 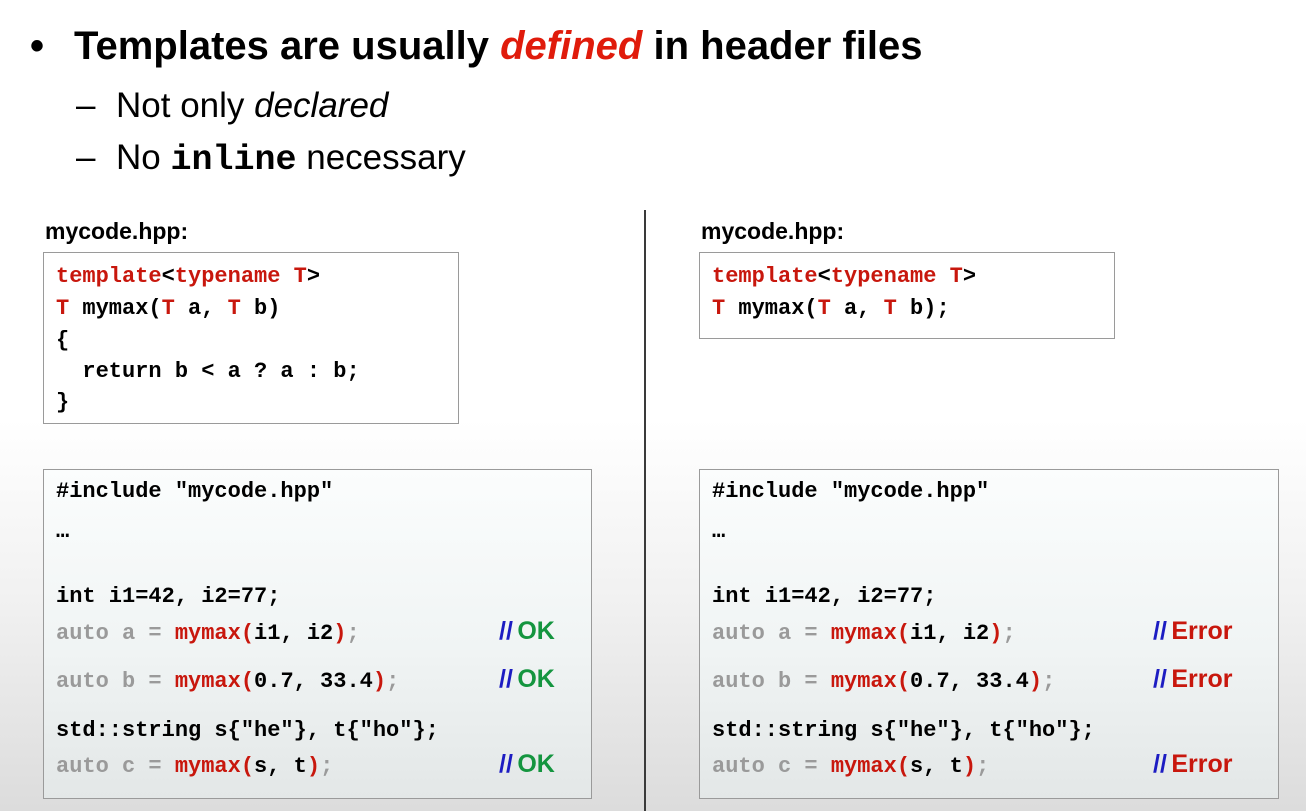 I want to click on sub-bullet-text: Not only, so click(x=185, y=105).